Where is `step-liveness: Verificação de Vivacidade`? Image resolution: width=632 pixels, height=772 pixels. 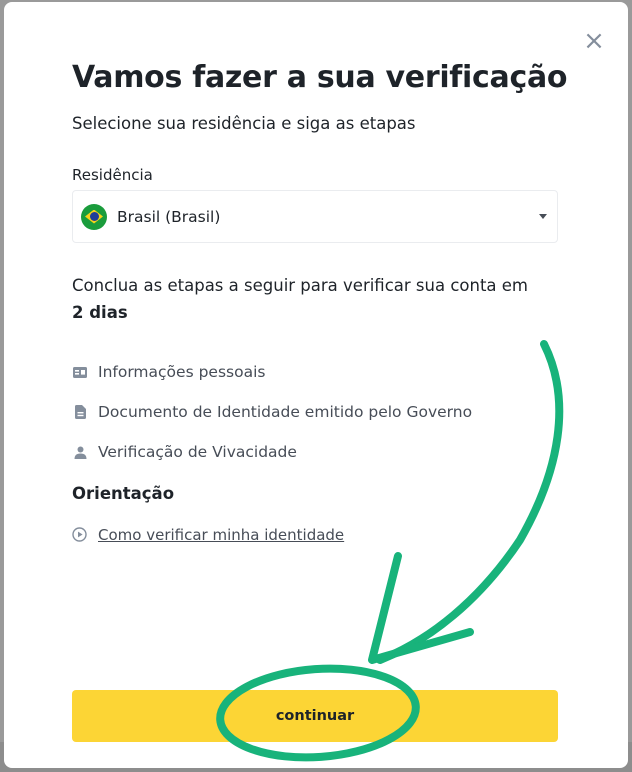
step-liveness: Verificação de Vivacidade is located at coordinates (272, 452).